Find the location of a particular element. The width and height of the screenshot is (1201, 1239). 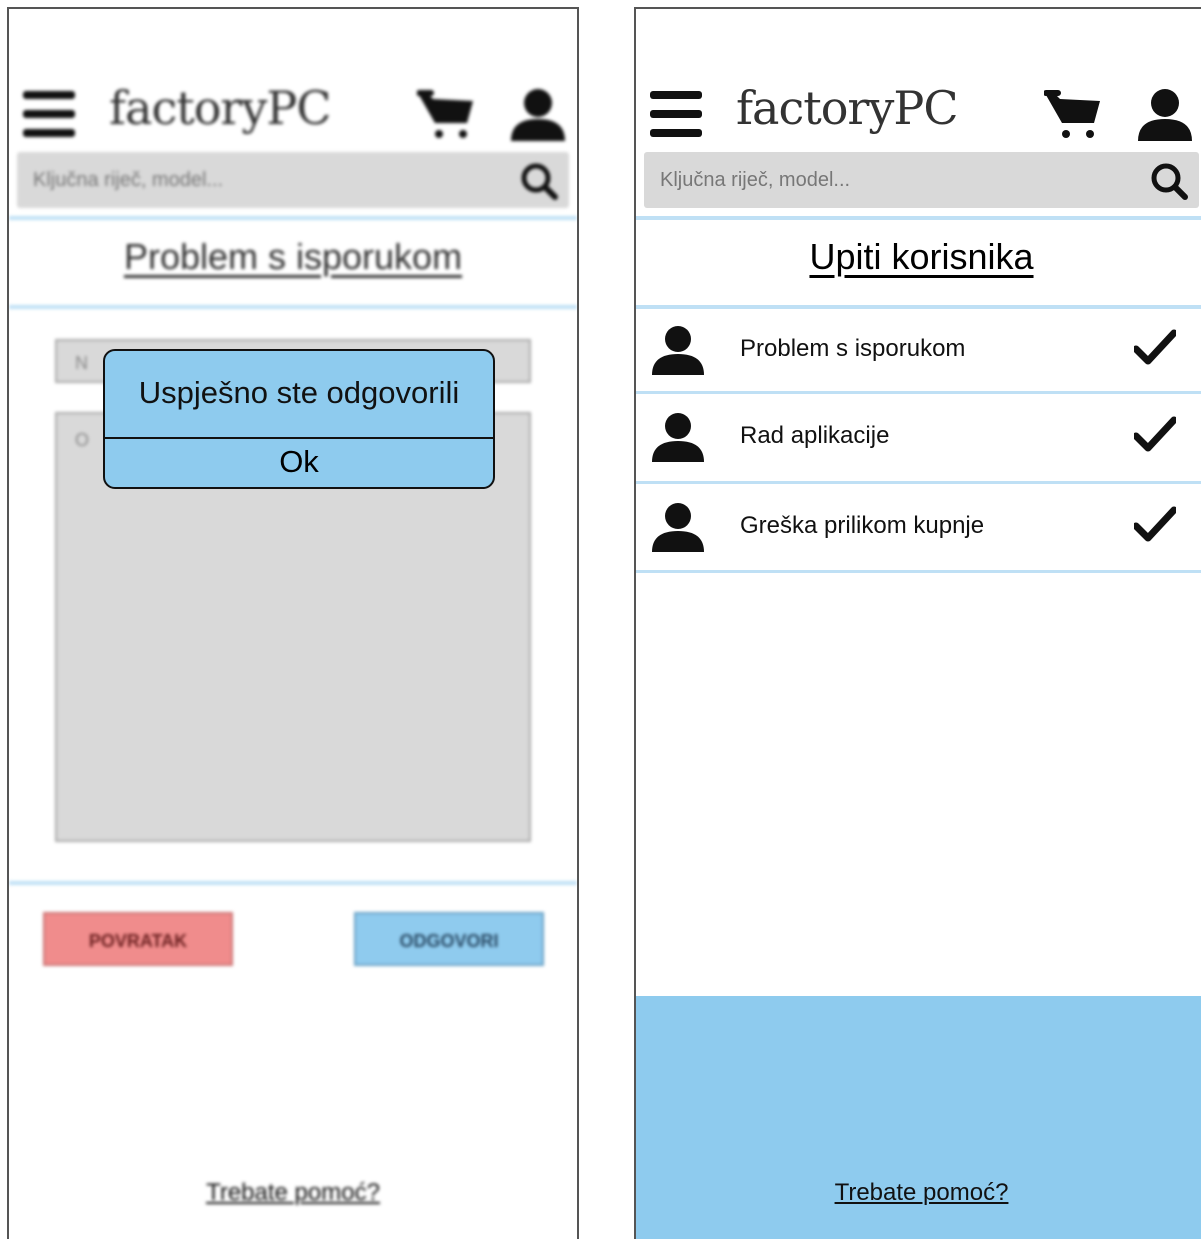

inquiry-label: Rad aplikacije is located at coordinates (815, 435).